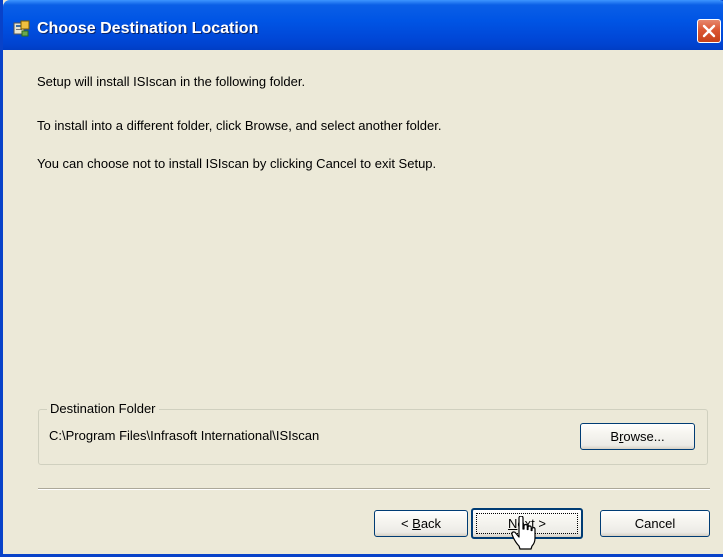  I want to click on back-button: < Back, so click(421, 523).